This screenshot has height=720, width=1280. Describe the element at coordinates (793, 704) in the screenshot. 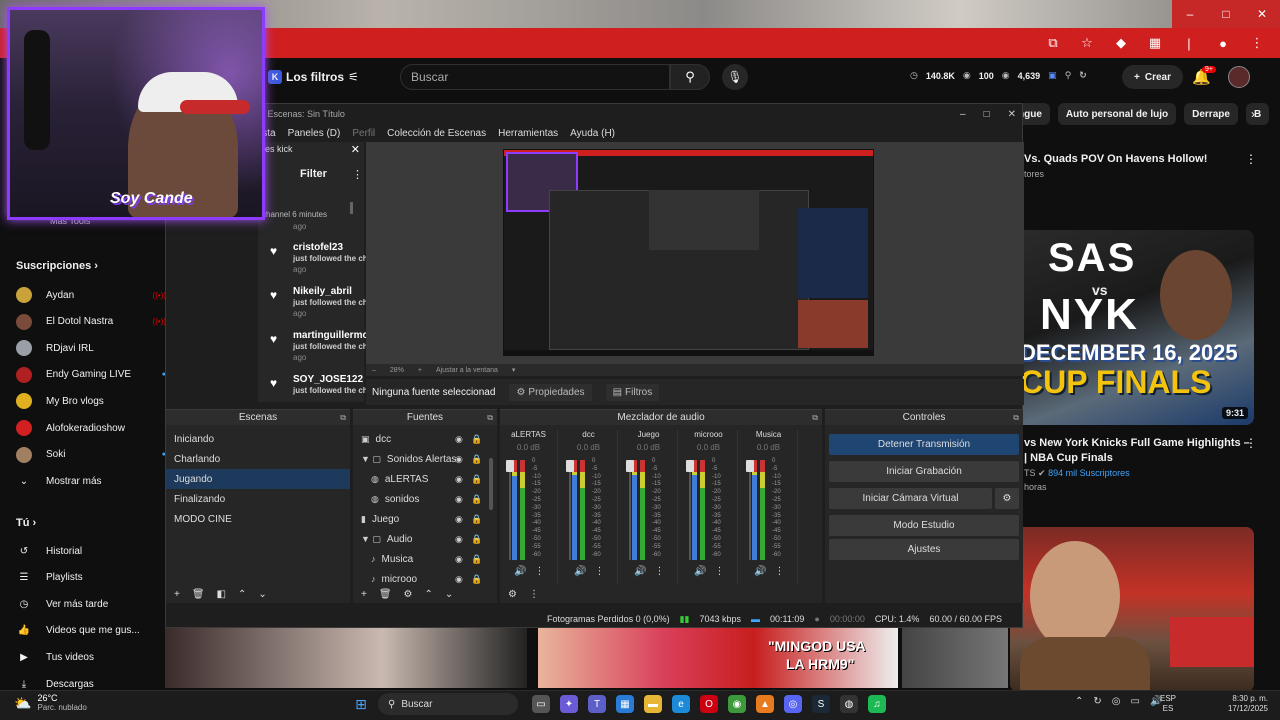

I see `discord-icon: ◎` at that location.